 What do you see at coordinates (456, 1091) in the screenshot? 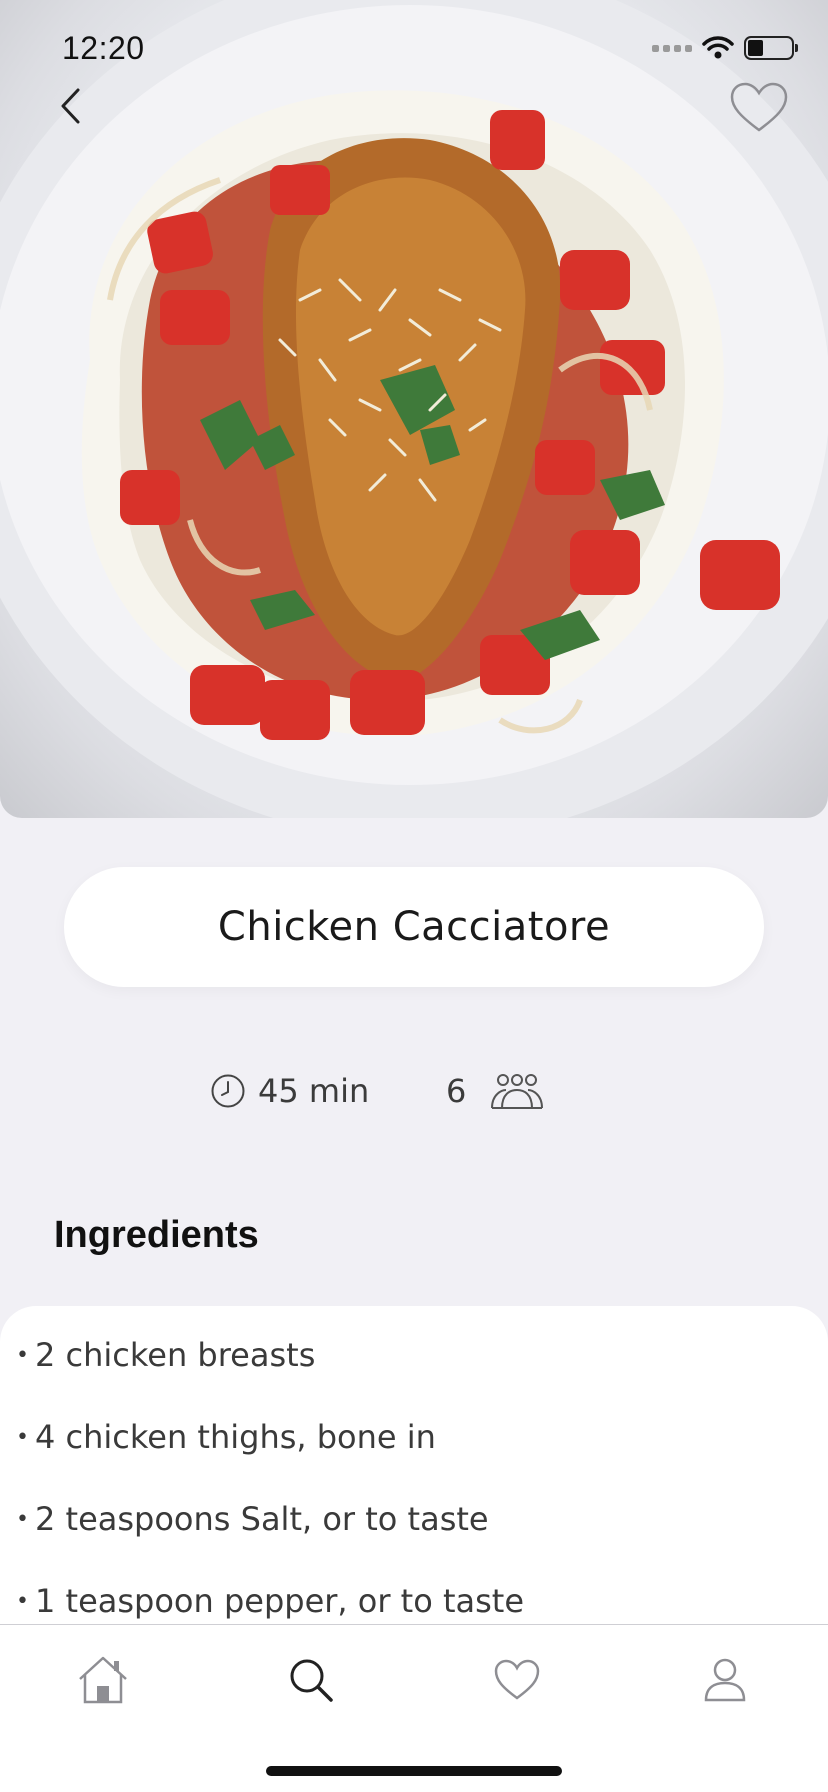
I see `servings-value: 6` at bounding box center [456, 1091].